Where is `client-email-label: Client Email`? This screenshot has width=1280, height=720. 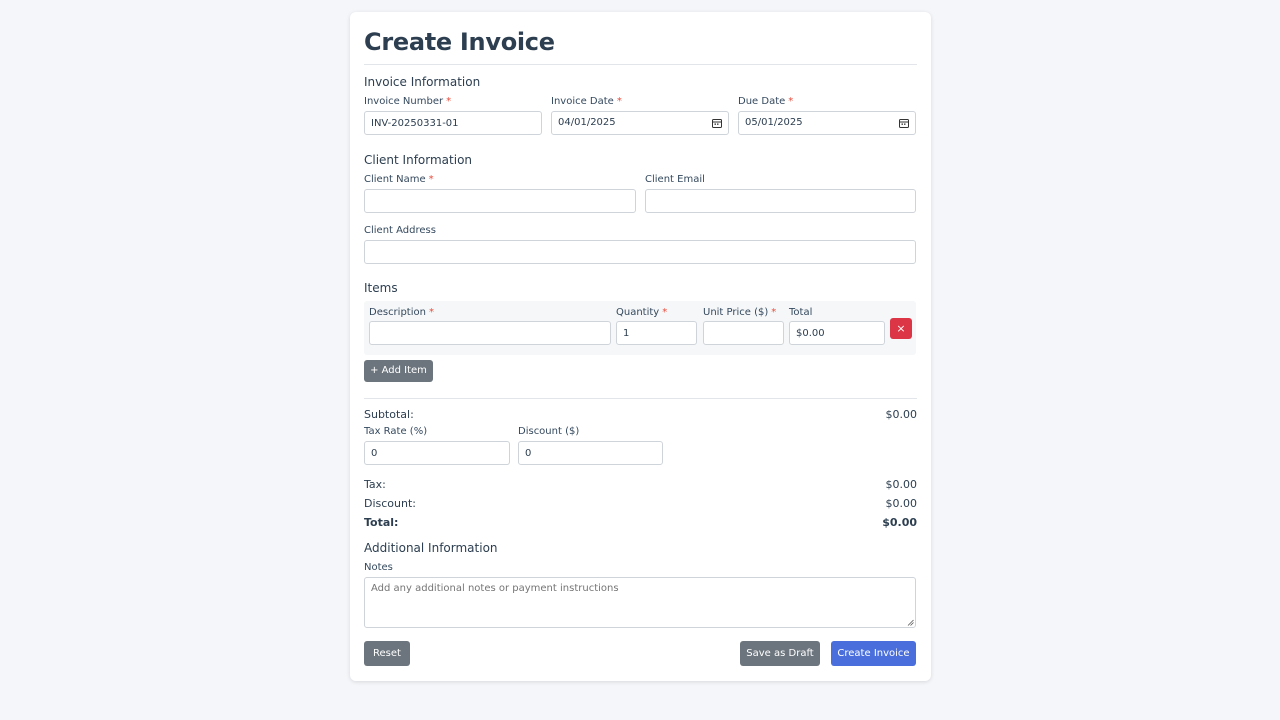
client-email-label: Client Email is located at coordinates (675, 179).